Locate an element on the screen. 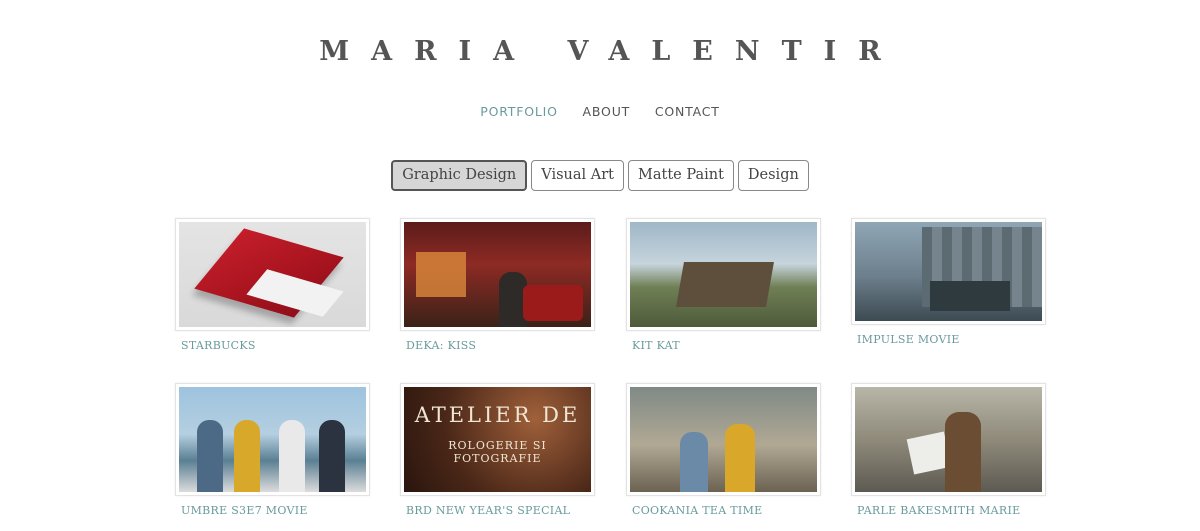  cookania-image is located at coordinates (723, 439).